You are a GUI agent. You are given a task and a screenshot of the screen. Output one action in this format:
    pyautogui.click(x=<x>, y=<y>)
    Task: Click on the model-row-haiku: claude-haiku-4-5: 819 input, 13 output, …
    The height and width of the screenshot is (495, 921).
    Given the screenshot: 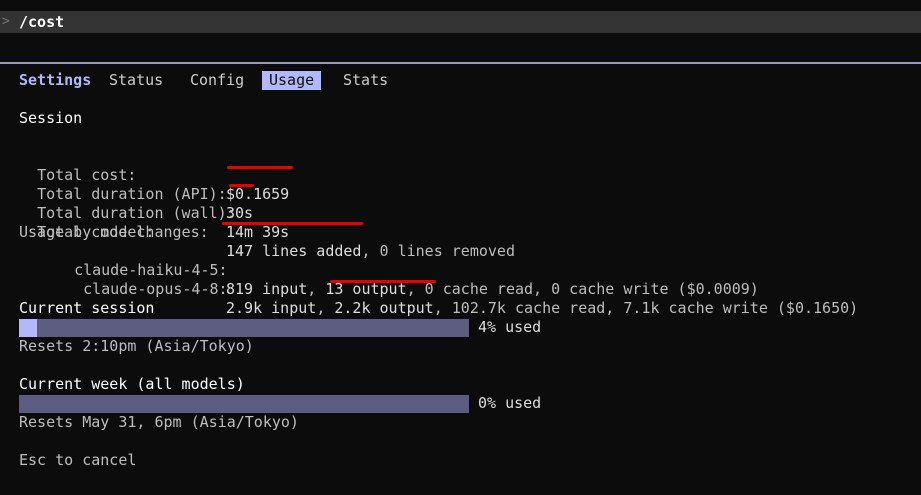 What is the action you would take?
    pyautogui.click(x=407, y=270)
    